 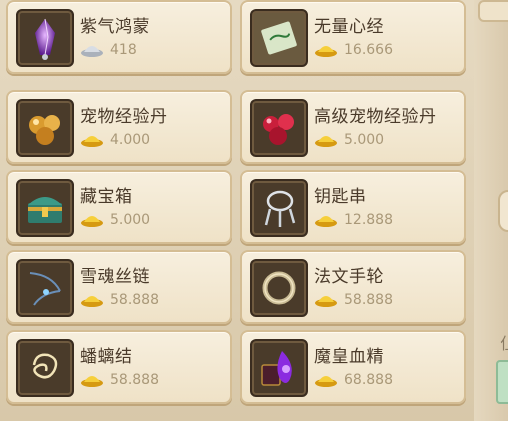 I want to click on treasure-chest-icon, so click(x=45, y=208).